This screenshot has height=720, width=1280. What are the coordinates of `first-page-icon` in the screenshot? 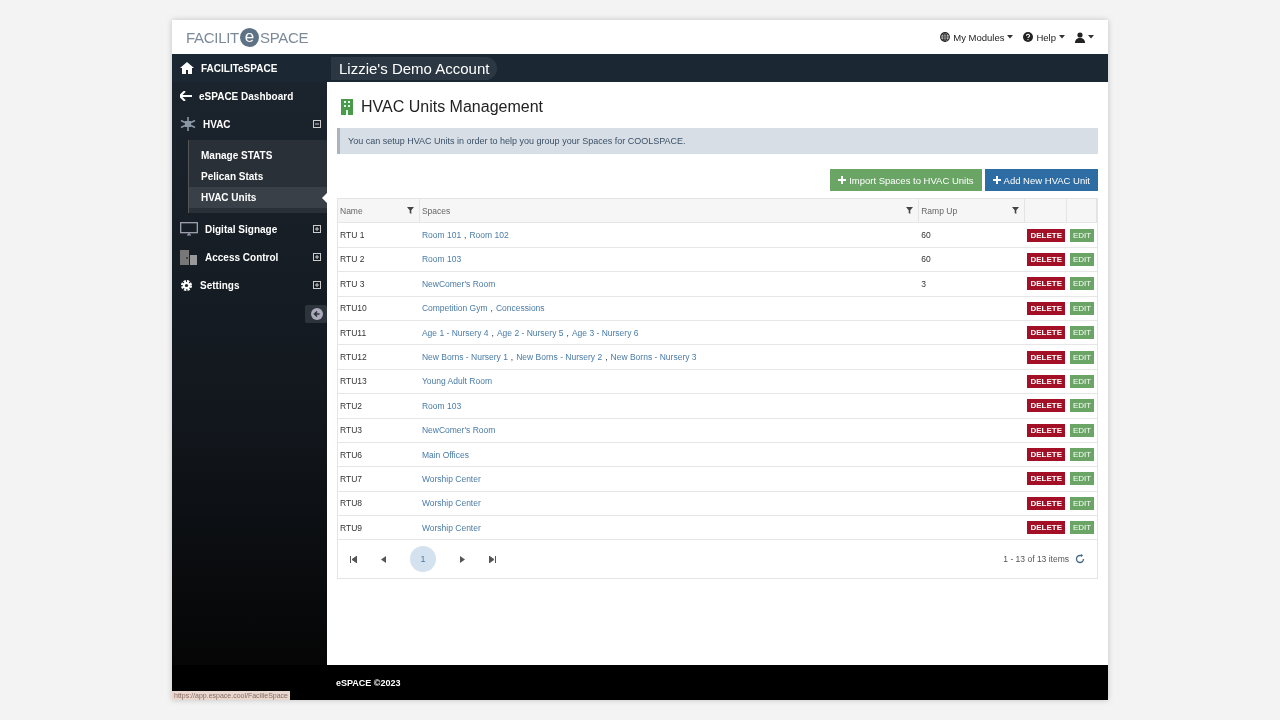 It's located at (353, 559).